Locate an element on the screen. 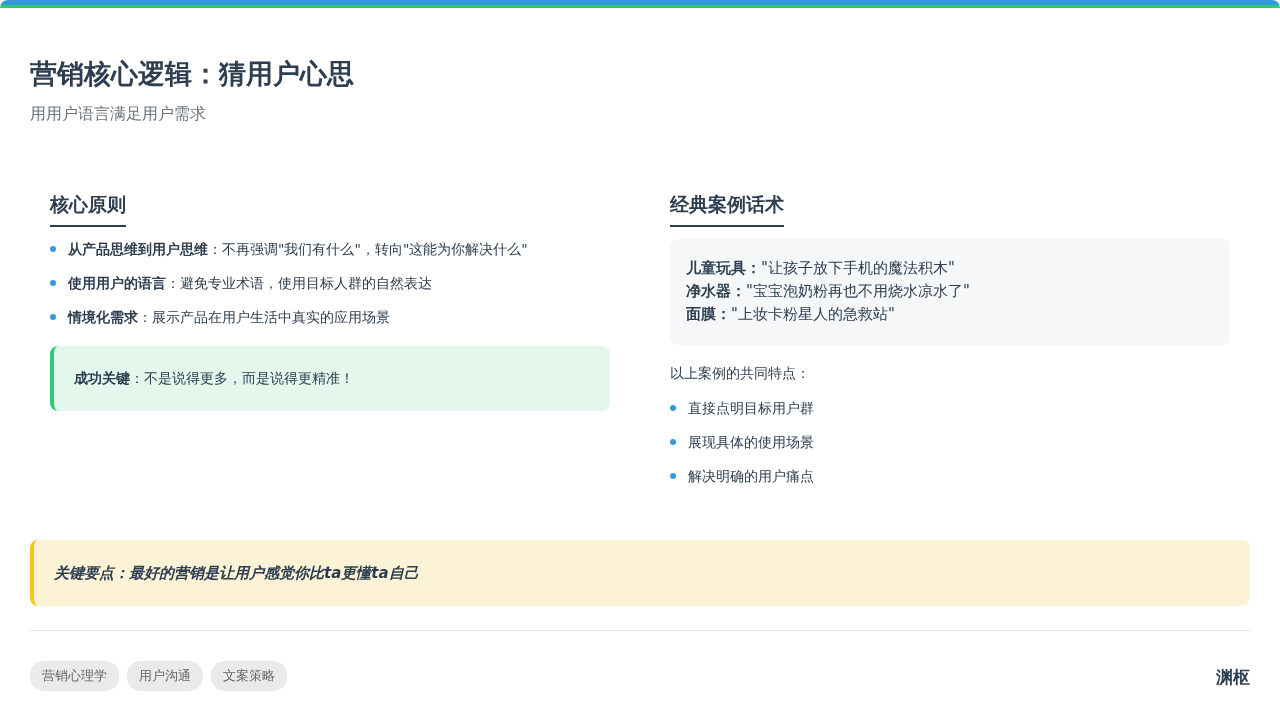  principle-text: 情境化需求：展示产品在用户生活中真实的应用场景 is located at coordinates (229, 317).